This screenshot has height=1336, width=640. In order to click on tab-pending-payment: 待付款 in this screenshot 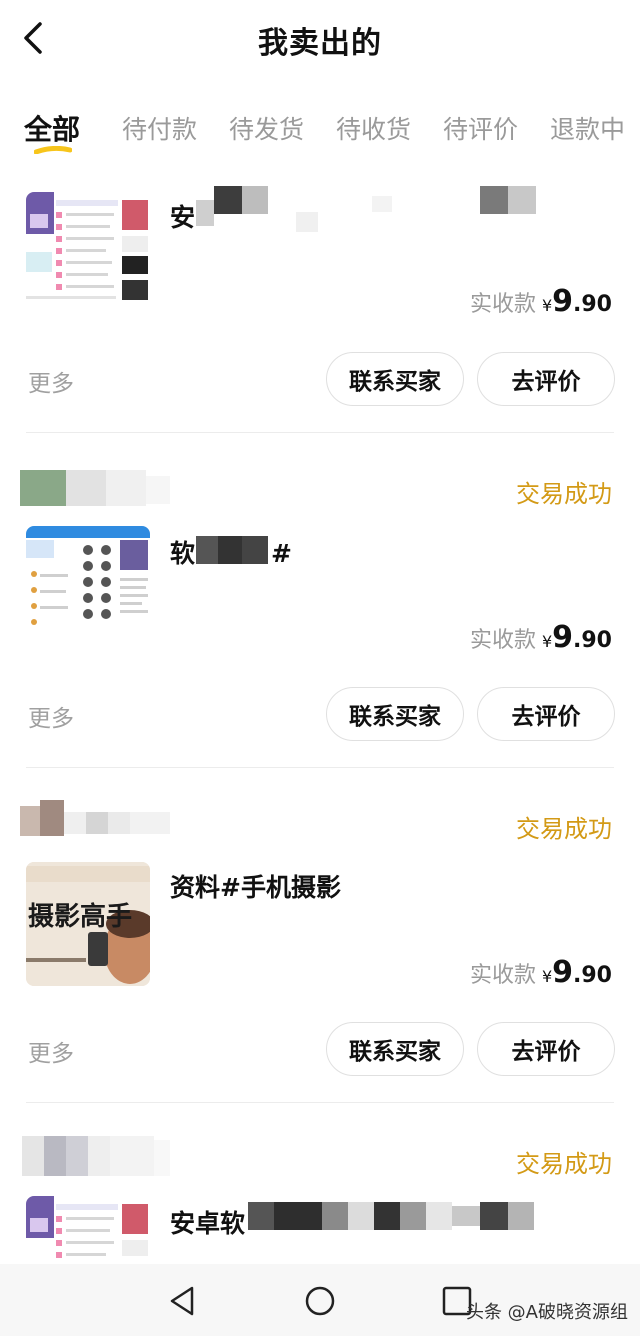, I will do `click(159, 128)`.